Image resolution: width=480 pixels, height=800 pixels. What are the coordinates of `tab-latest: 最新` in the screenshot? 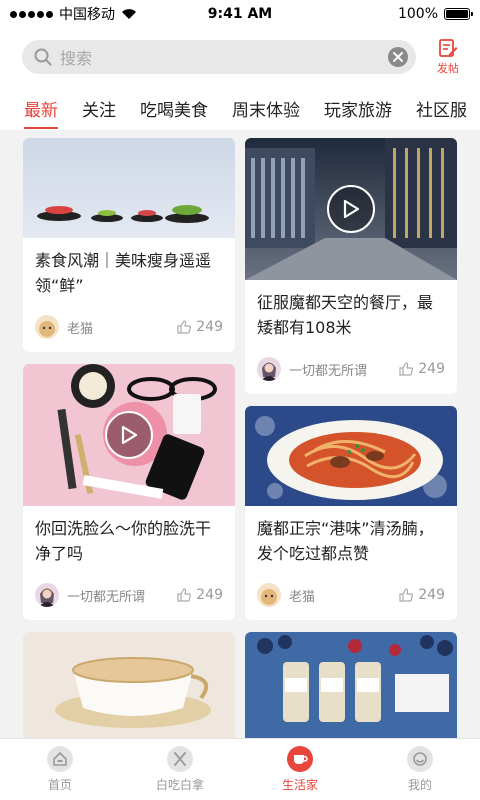 It's located at (41, 108).